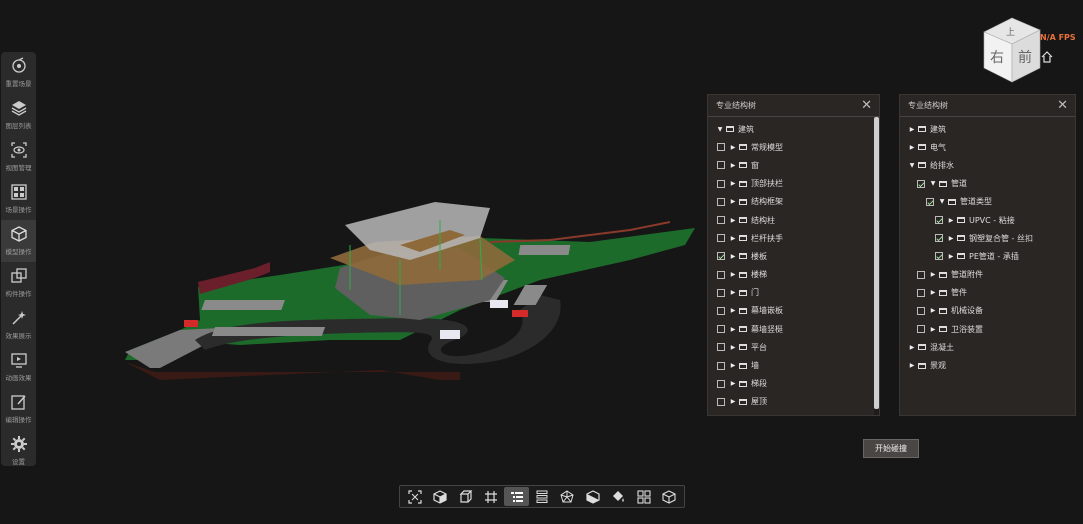 This screenshot has height=524, width=1083. I want to click on viewcube-front: 前, so click(1025, 57).